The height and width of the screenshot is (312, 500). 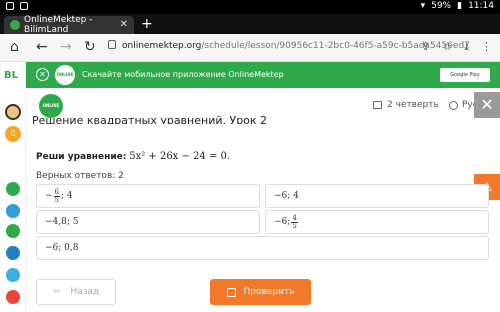 What do you see at coordinates (486, 47) in the screenshot?
I see `menu-icon: ⋮` at bounding box center [486, 47].